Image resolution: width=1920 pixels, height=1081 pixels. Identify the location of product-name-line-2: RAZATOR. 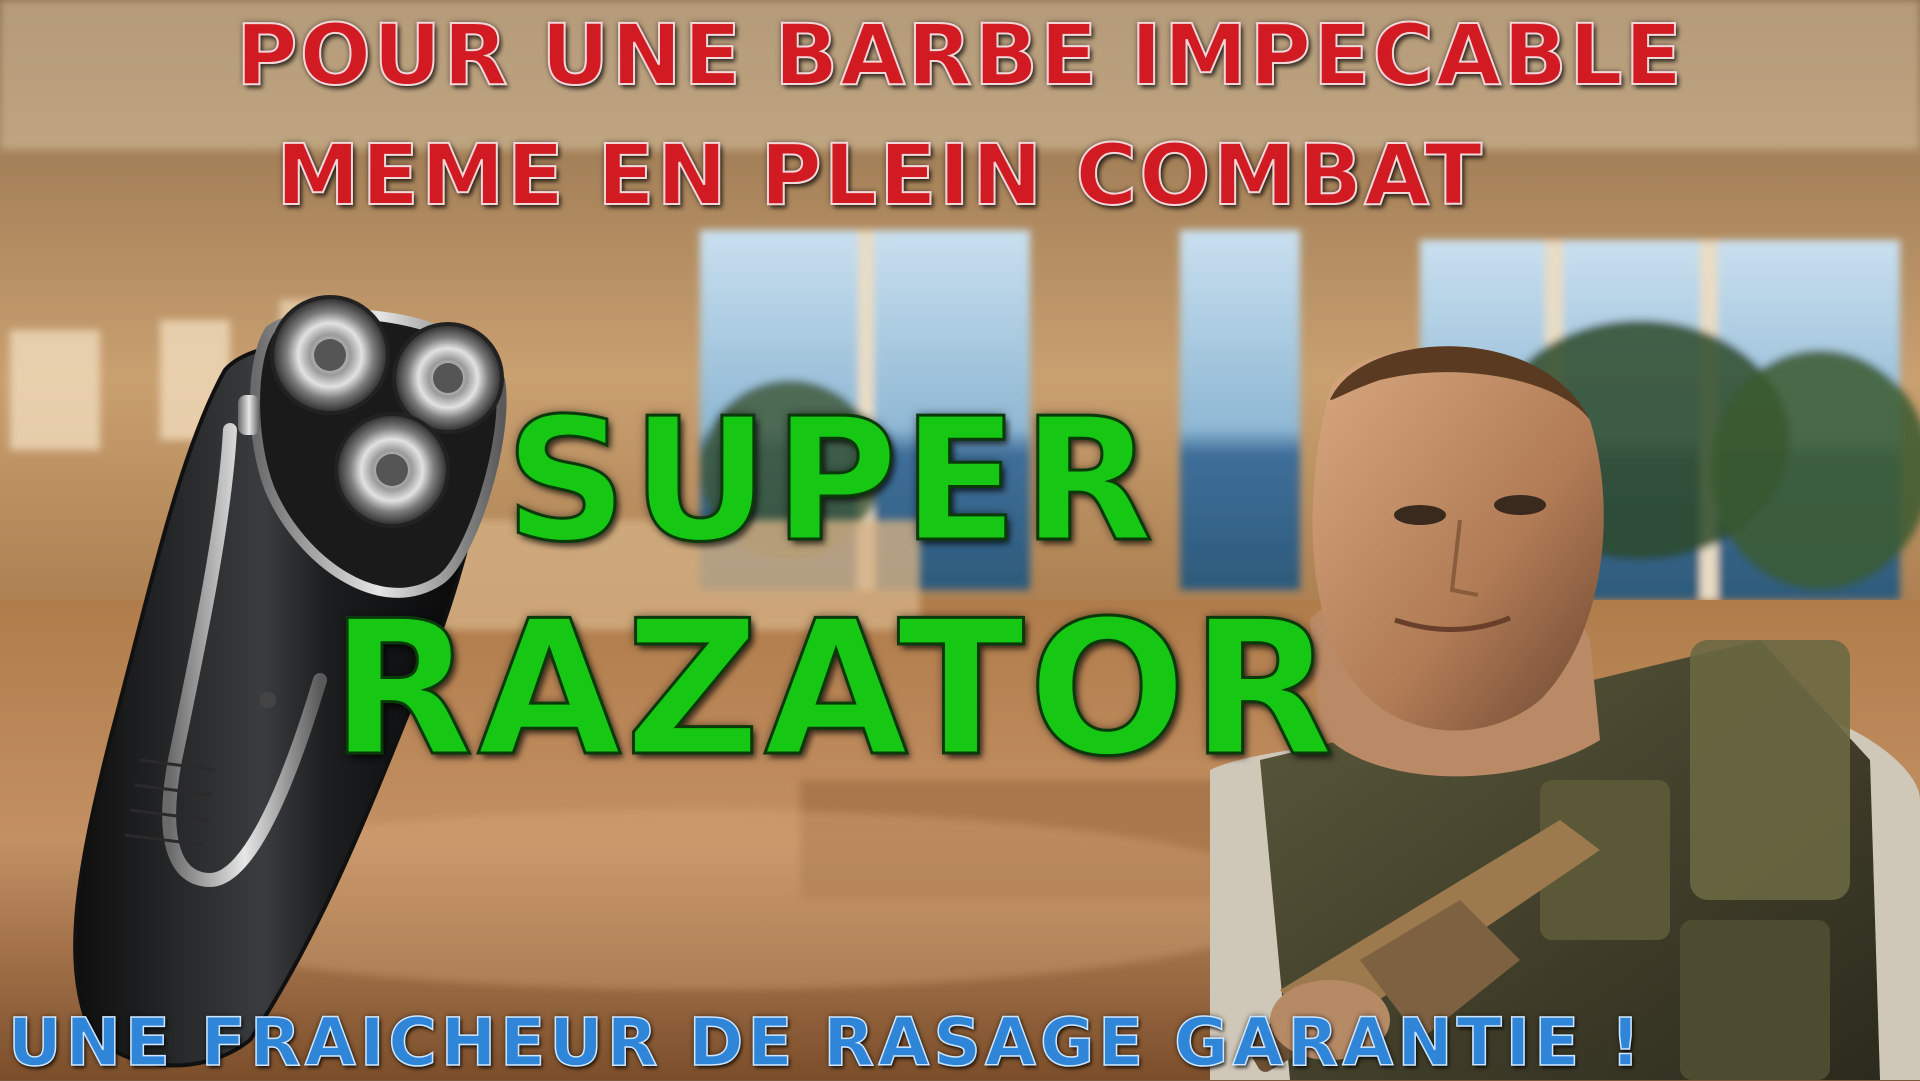
(833, 689).